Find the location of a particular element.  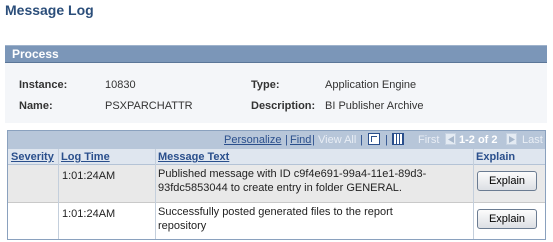

description-label: Description: is located at coordinates (283, 106).